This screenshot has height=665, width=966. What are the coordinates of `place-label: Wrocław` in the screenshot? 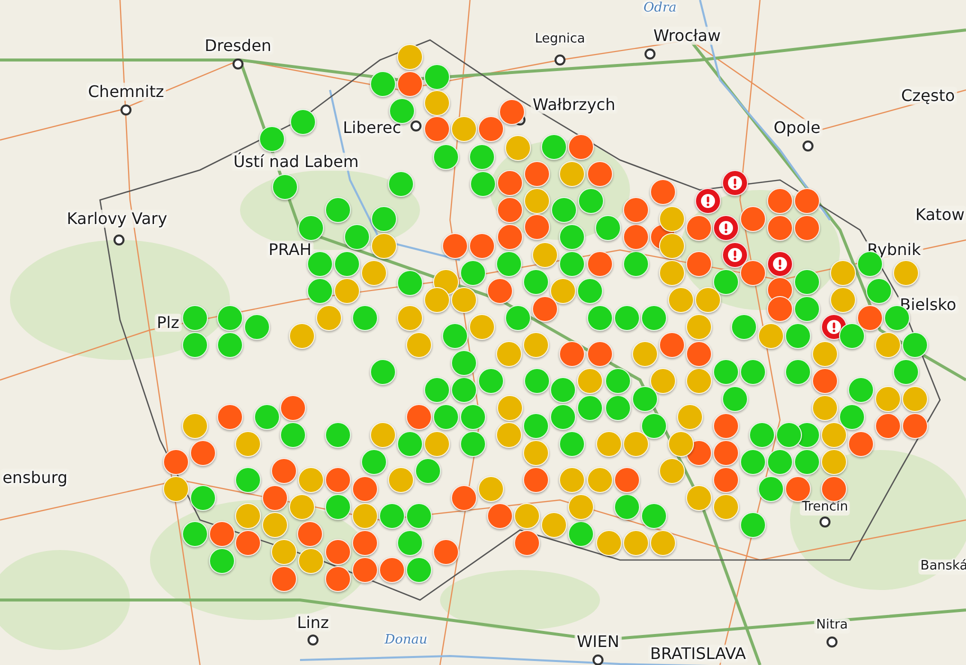 It's located at (687, 36).